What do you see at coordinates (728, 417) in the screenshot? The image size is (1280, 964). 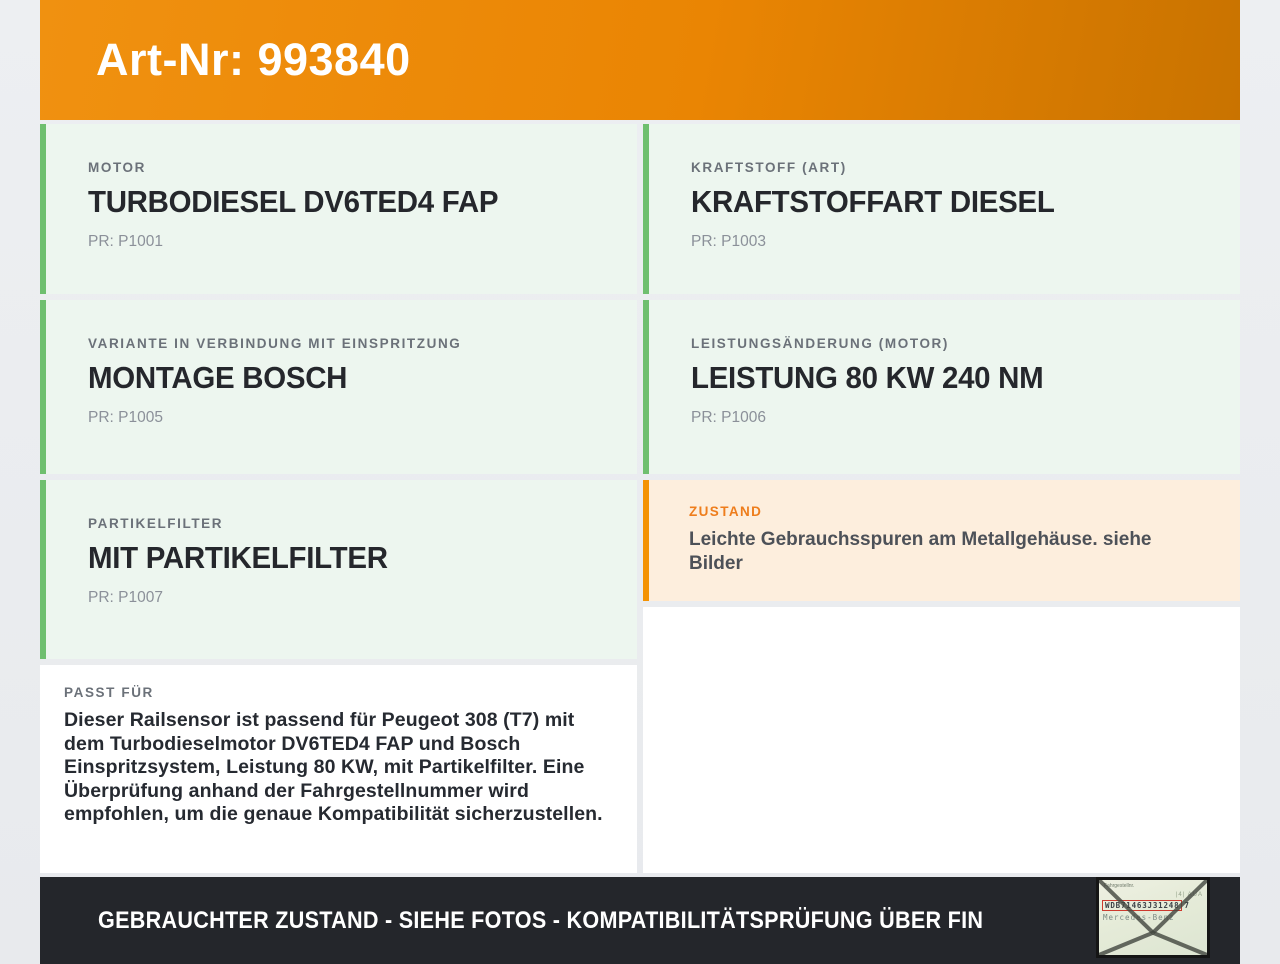 I see `spec-pr-code: PR: P1006` at bounding box center [728, 417].